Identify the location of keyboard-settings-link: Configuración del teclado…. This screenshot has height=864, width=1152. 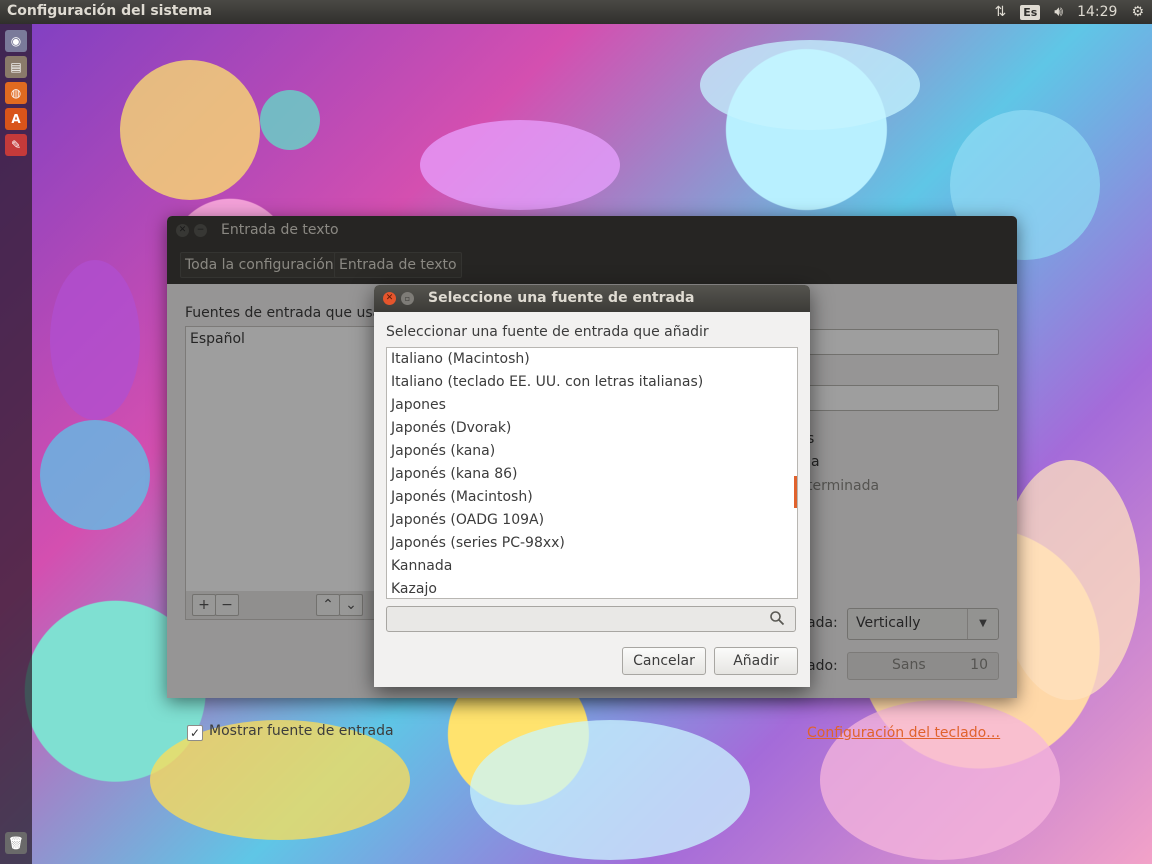
(903, 733).